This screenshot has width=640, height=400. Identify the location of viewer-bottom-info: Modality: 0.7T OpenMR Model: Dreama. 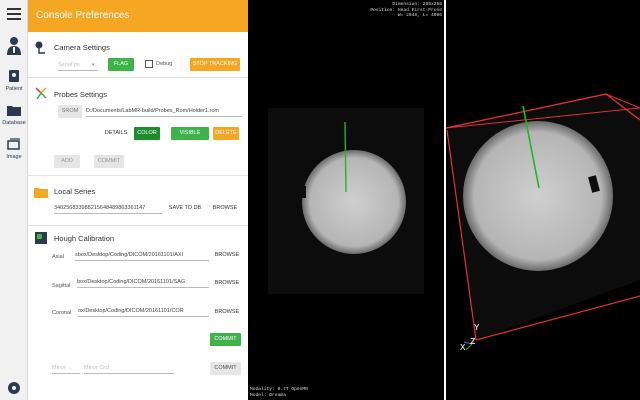
(279, 392).